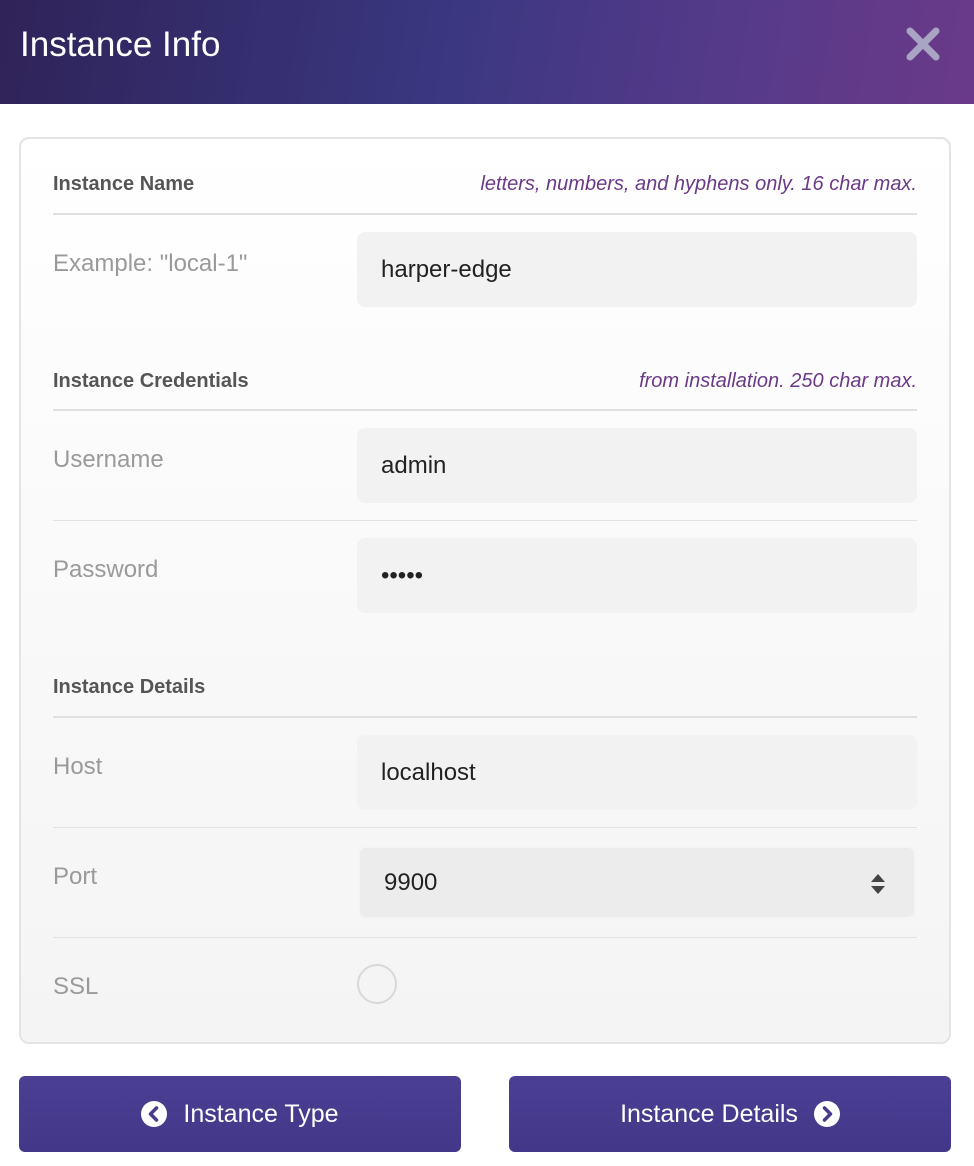 This screenshot has height=1166, width=974. What do you see at coordinates (637, 269) in the screenshot?
I see `instance-name-input: harper-edge` at bounding box center [637, 269].